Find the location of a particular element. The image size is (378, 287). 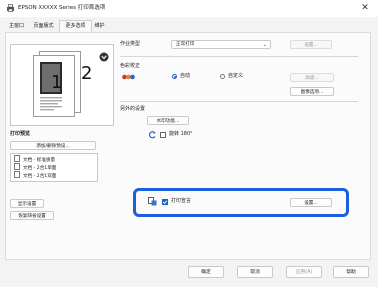

preset-list: 文档 - 标准质量 文档 - 2合1单面 文档 - 2合1双面 is located at coordinates (54, 167).